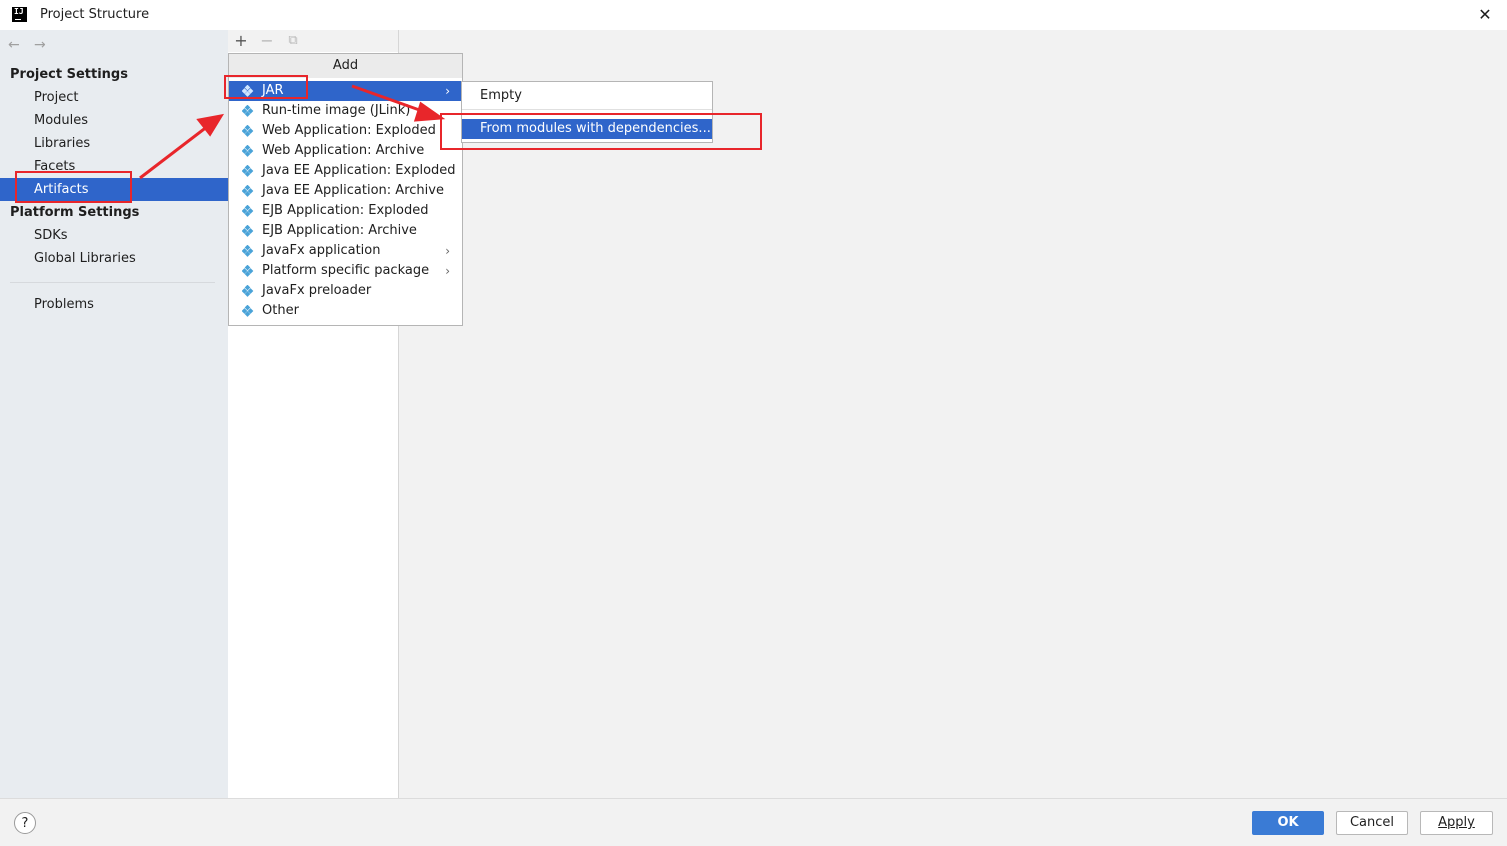 Image resolution: width=1507 pixels, height=846 pixels. What do you see at coordinates (1288, 823) in the screenshot?
I see `ok-button: OK` at bounding box center [1288, 823].